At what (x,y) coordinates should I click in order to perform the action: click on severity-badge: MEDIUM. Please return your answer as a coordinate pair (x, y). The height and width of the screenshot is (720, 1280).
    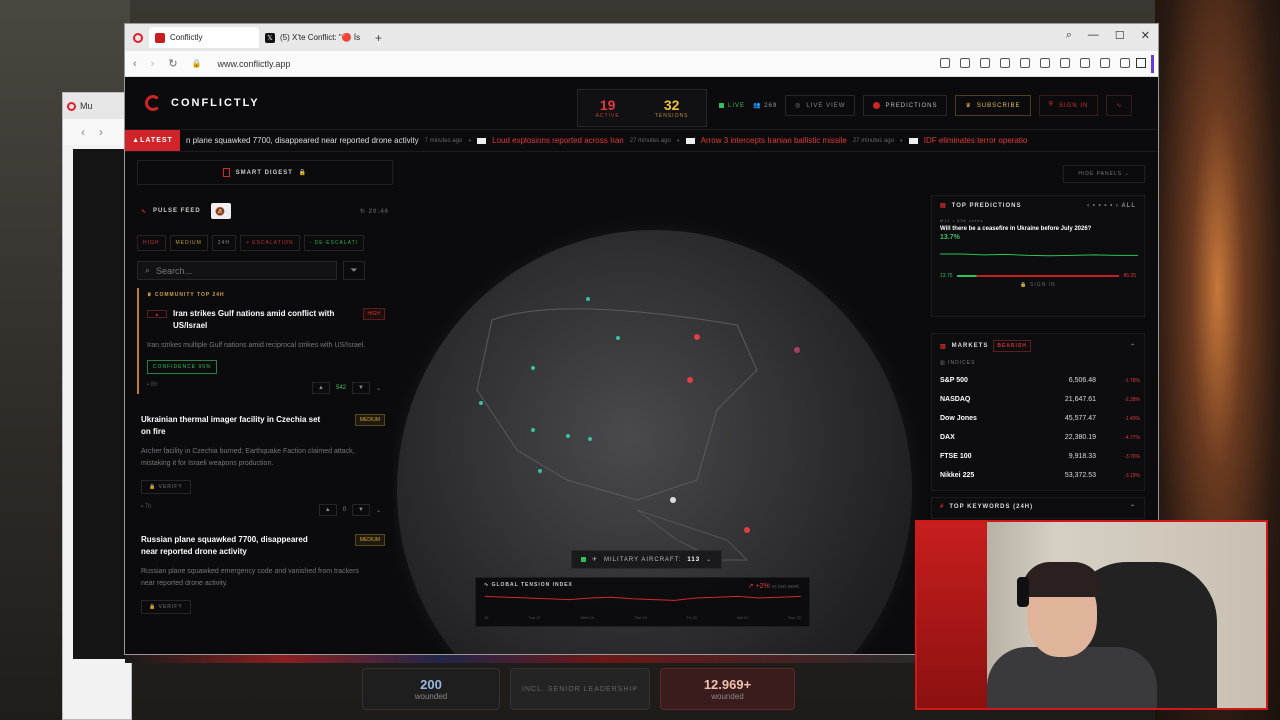
    Looking at the image, I should click on (369, 540).